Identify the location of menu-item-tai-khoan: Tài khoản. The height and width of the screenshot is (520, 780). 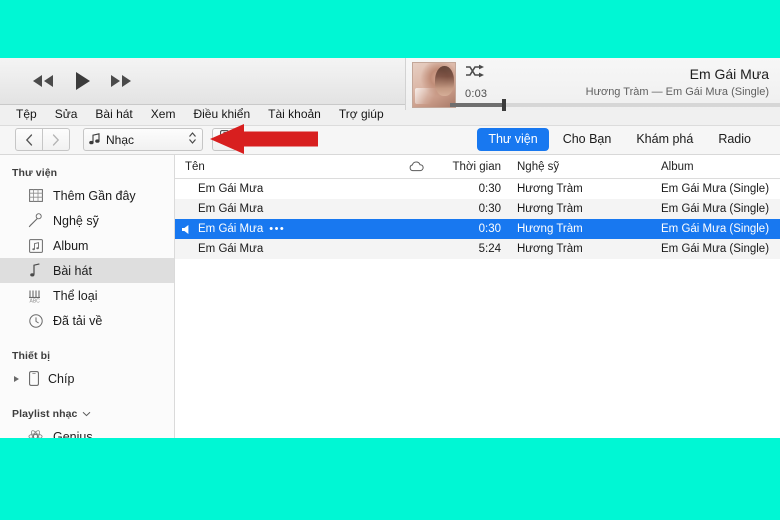
(294, 114).